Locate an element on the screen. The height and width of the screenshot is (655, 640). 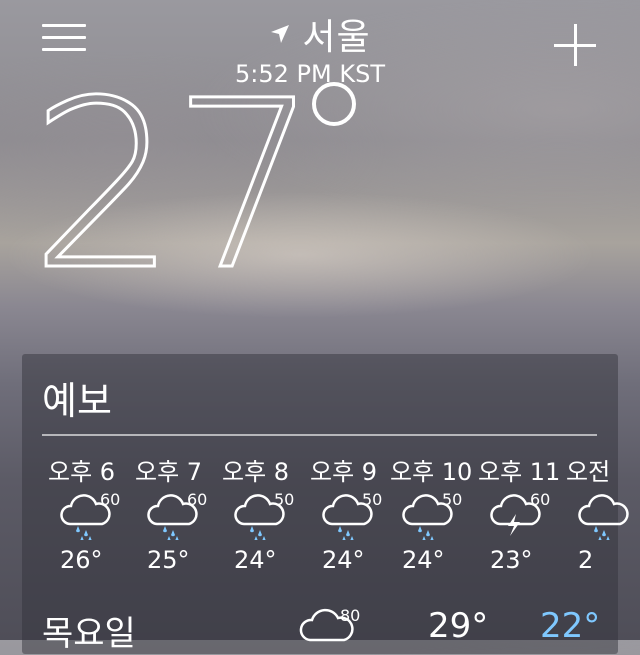
day-name: 목요일 is located at coordinates (89, 634).